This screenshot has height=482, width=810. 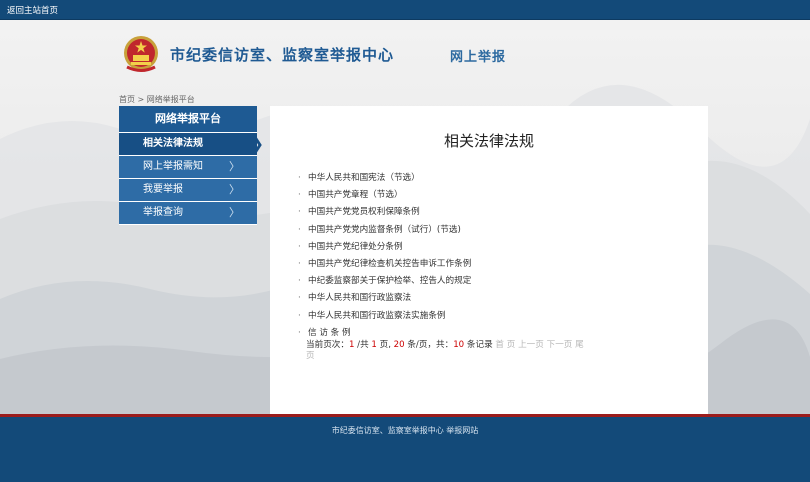 What do you see at coordinates (359, 298) in the screenshot?
I see `law-link: 中华人民共和国行政监察法` at bounding box center [359, 298].